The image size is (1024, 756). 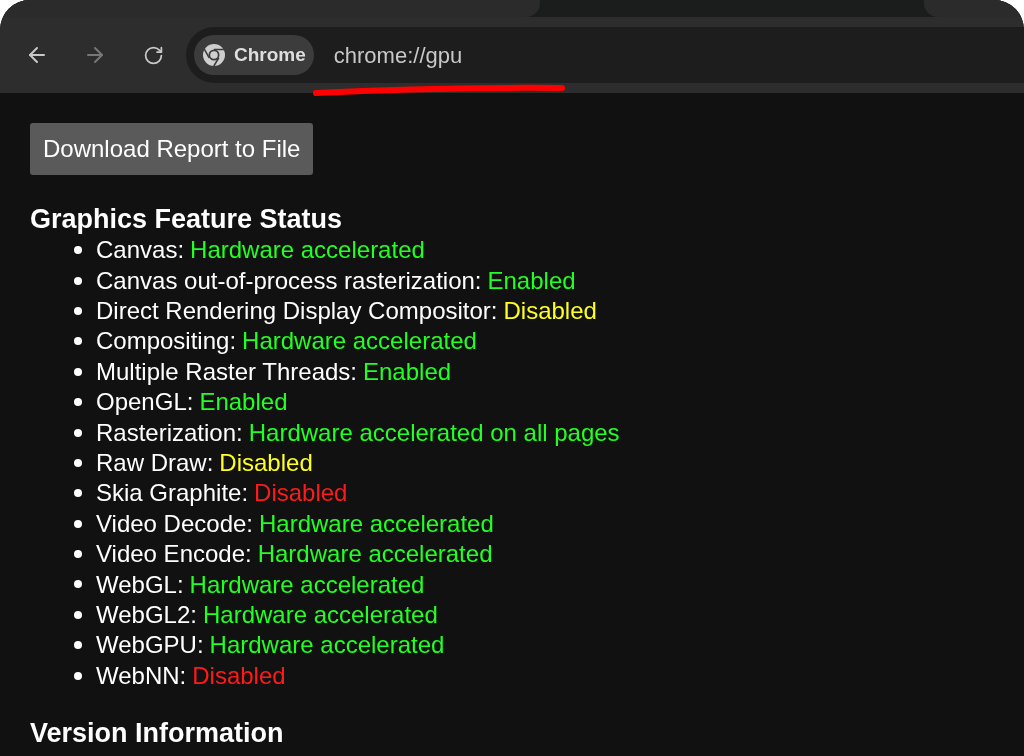 I want to click on section-heading: Graphics Feature Status, so click(x=187, y=219).